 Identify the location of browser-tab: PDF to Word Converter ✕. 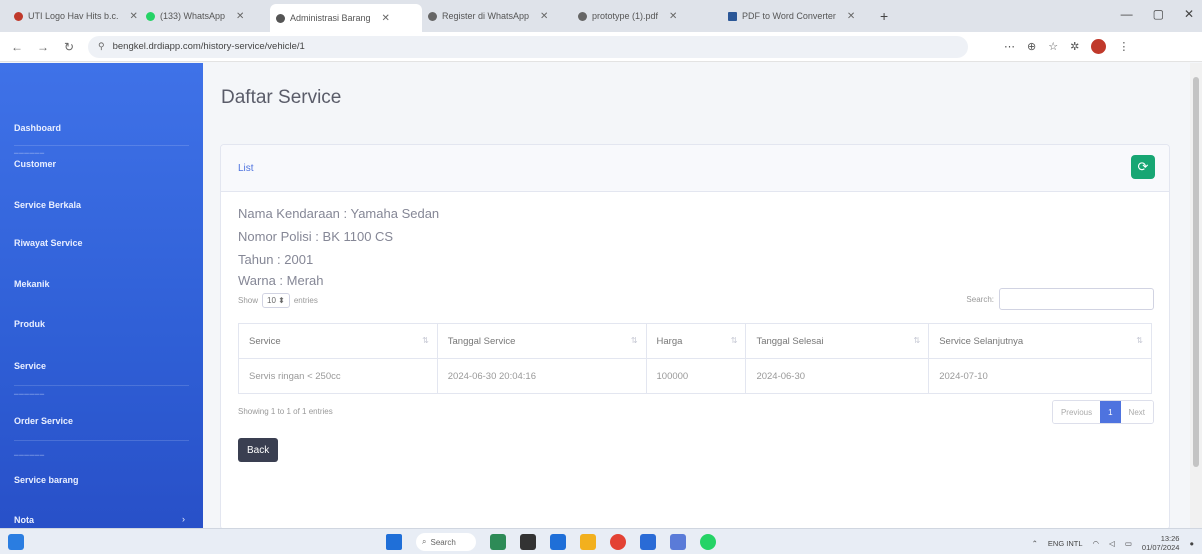
(797, 16).